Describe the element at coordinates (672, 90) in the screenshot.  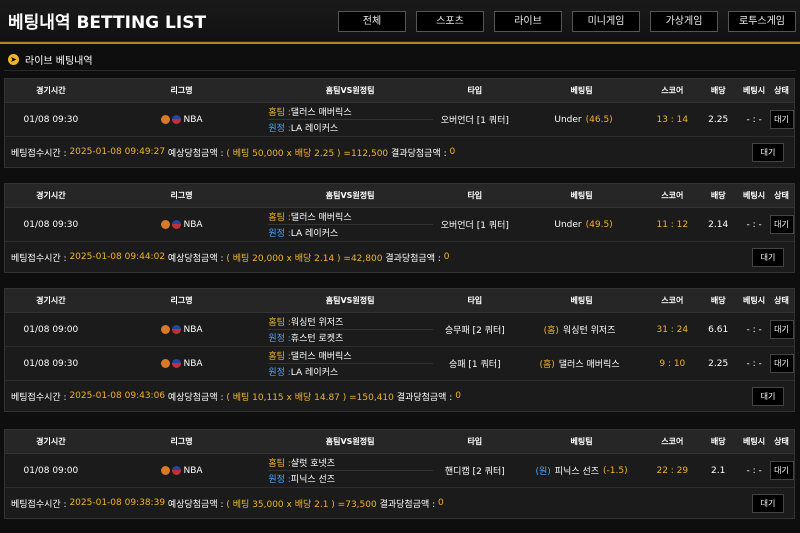
I see `col-score: 스코어` at that location.